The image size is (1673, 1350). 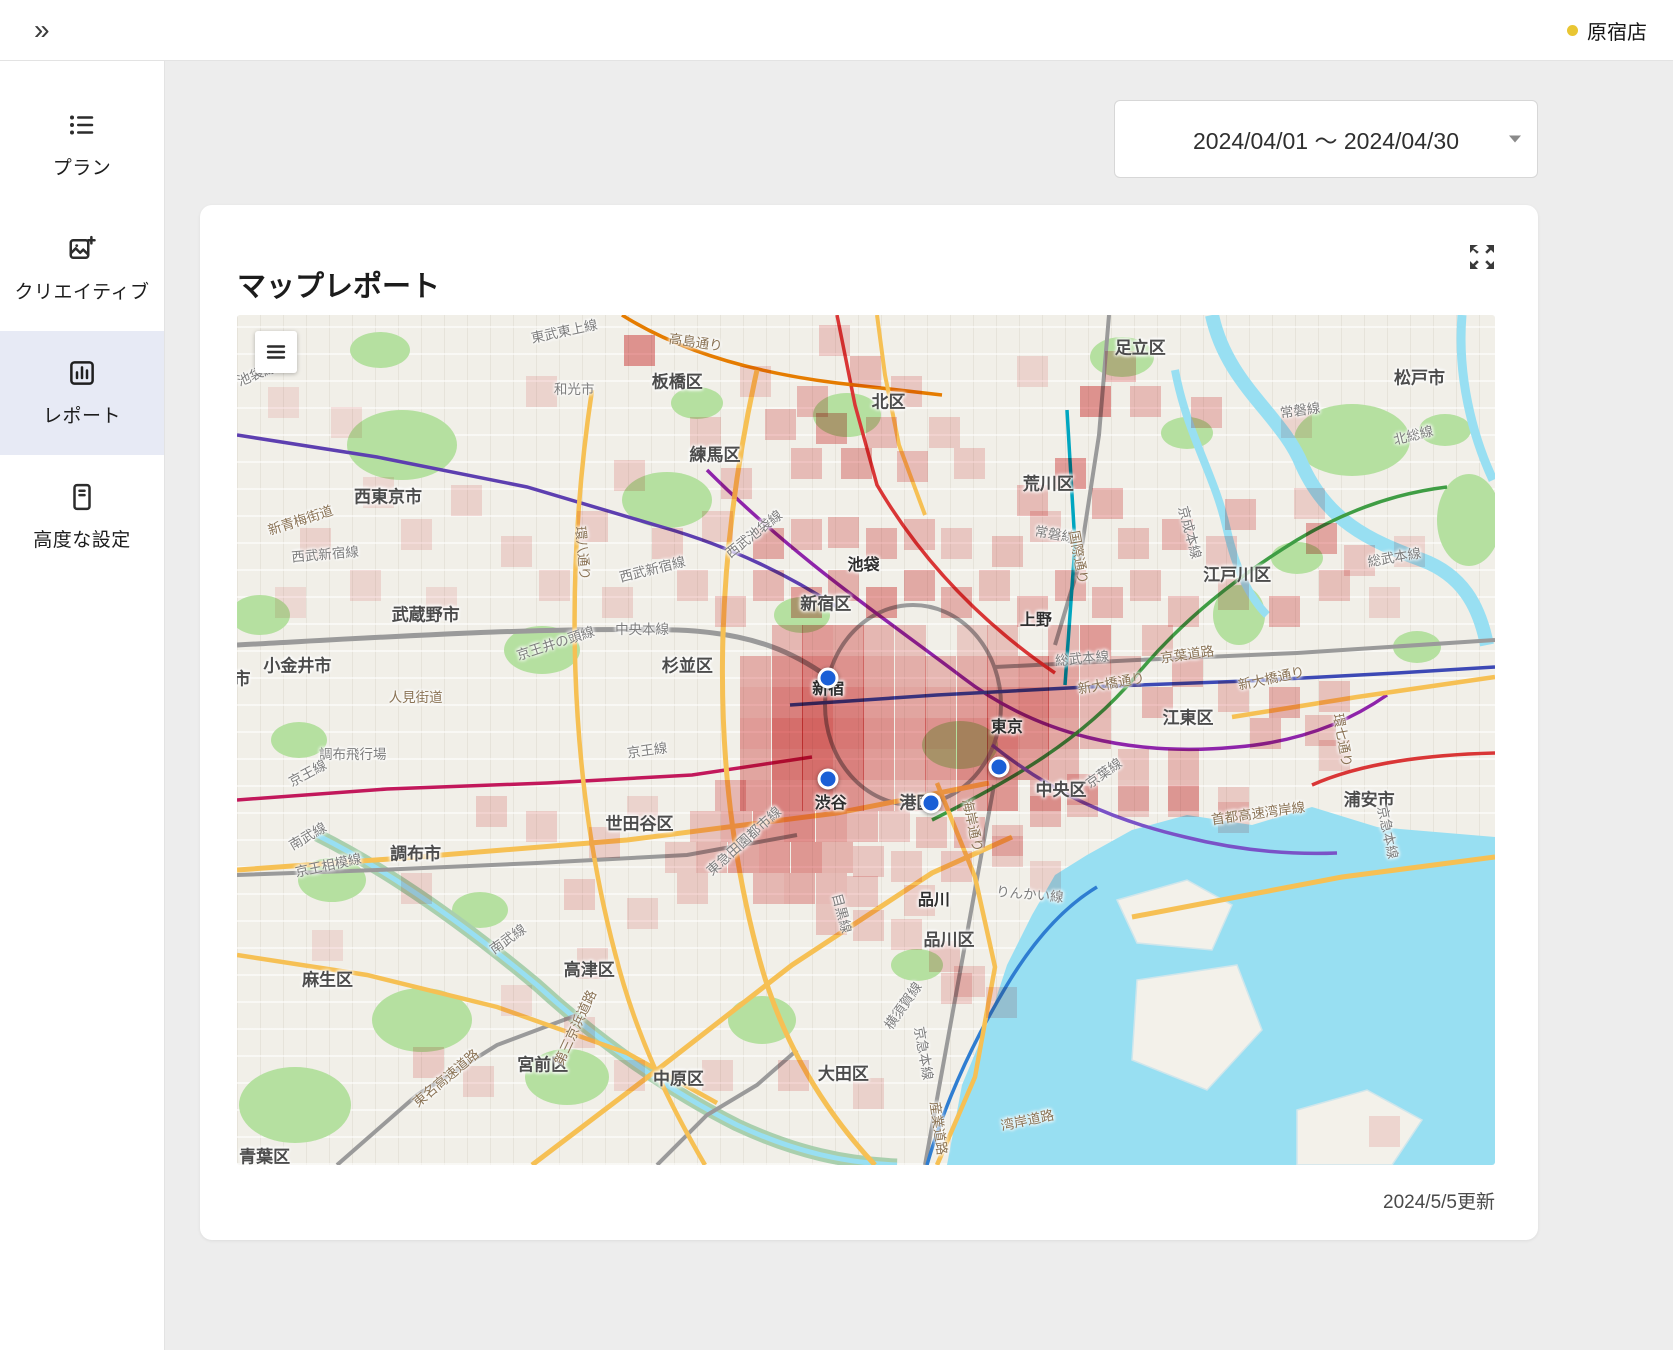 I want to click on sidebar-item-plan: プラン, so click(x=82, y=145).